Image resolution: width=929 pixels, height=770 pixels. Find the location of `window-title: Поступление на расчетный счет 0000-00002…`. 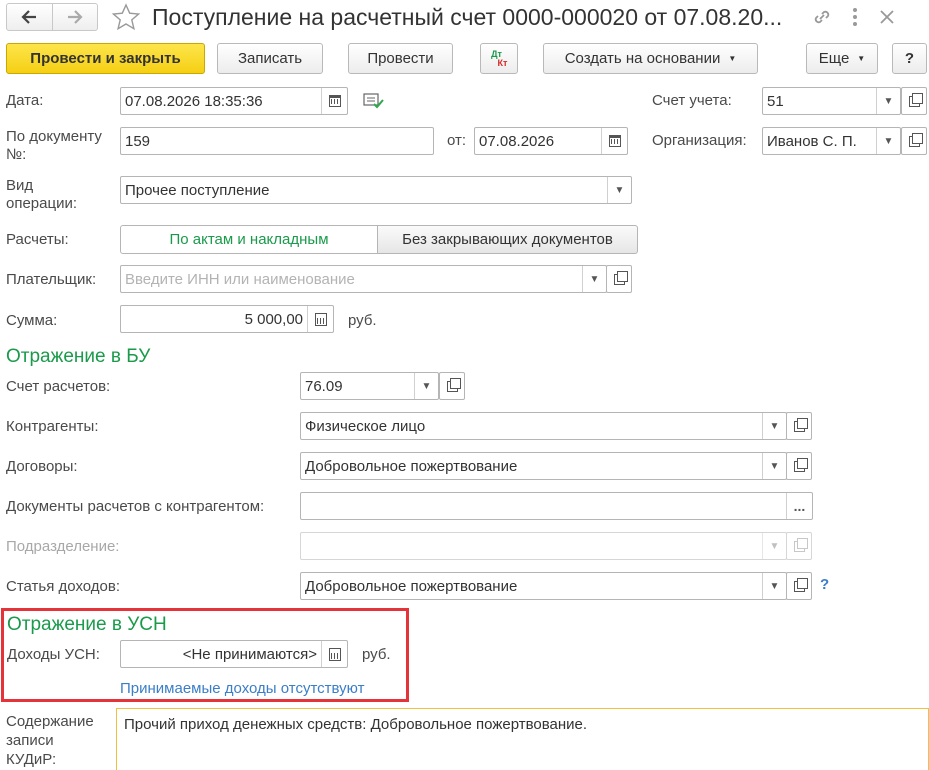

window-title: Поступление на расчетный счет 0000-00002… is located at coordinates (467, 17).